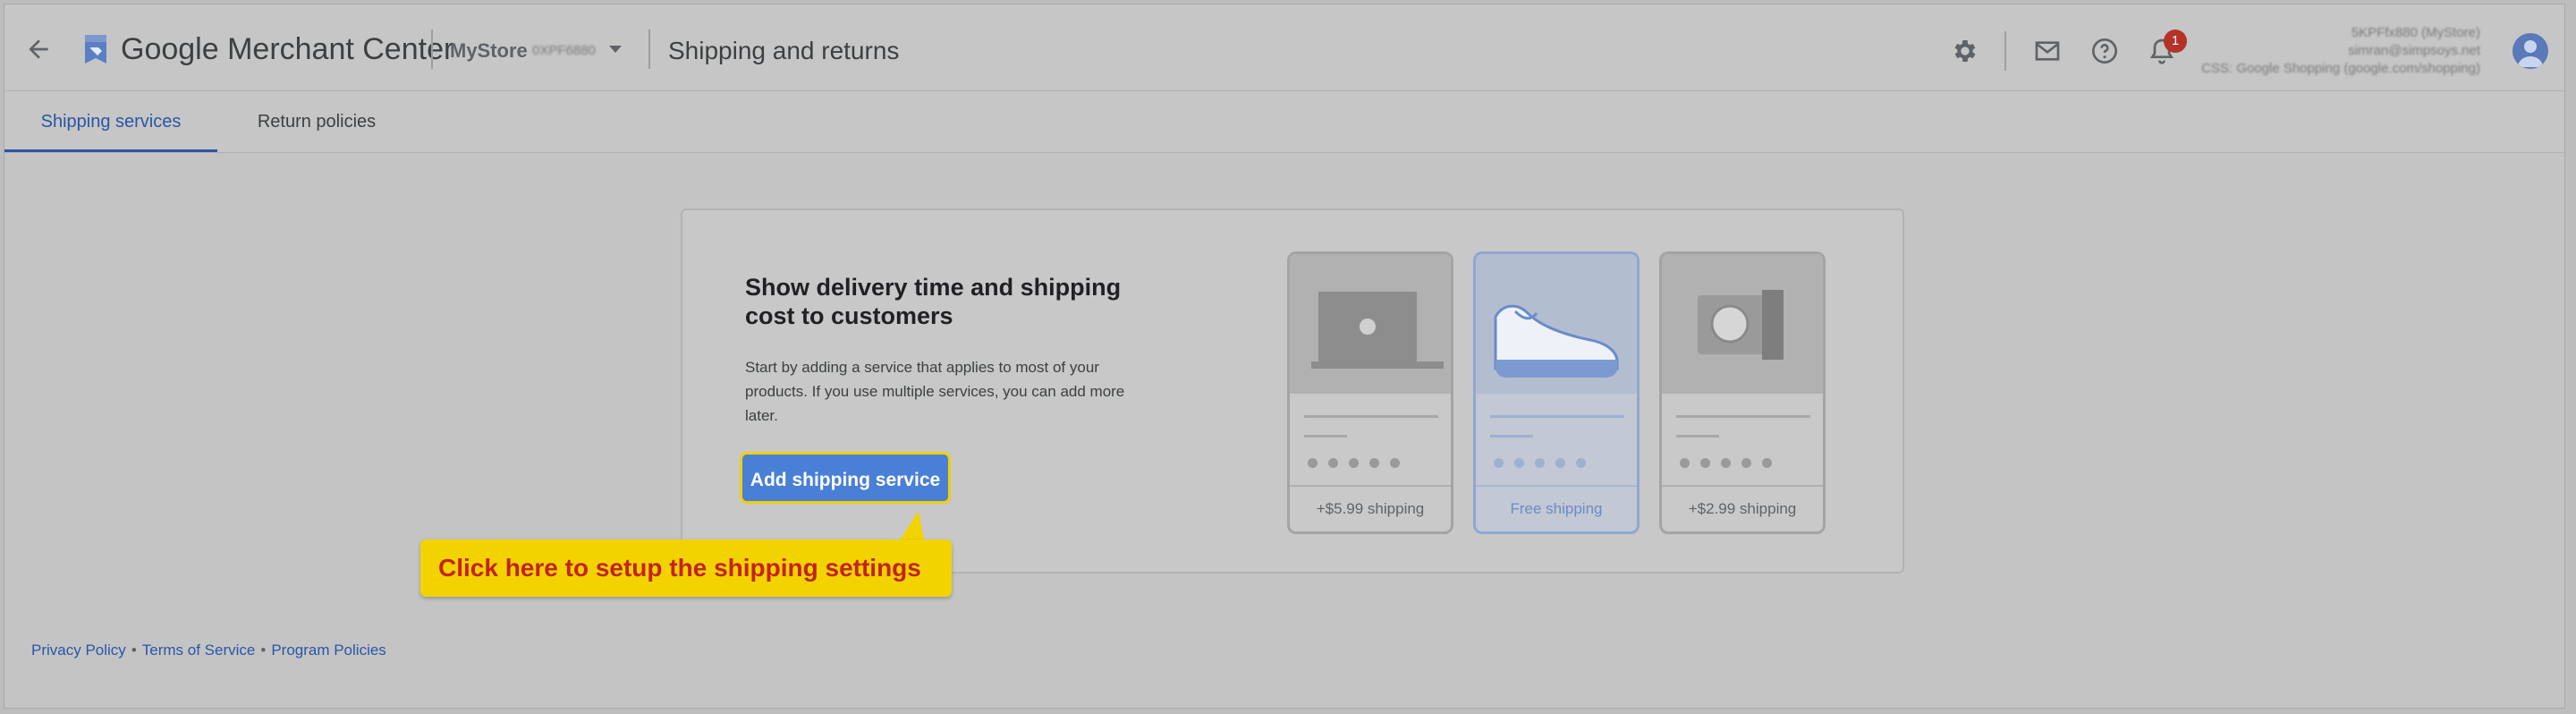  What do you see at coordinates (1742, 508) in the screenshot?
I see `shipping-price-label: +$2.99 shipping` at bounding box center [1742, 508].